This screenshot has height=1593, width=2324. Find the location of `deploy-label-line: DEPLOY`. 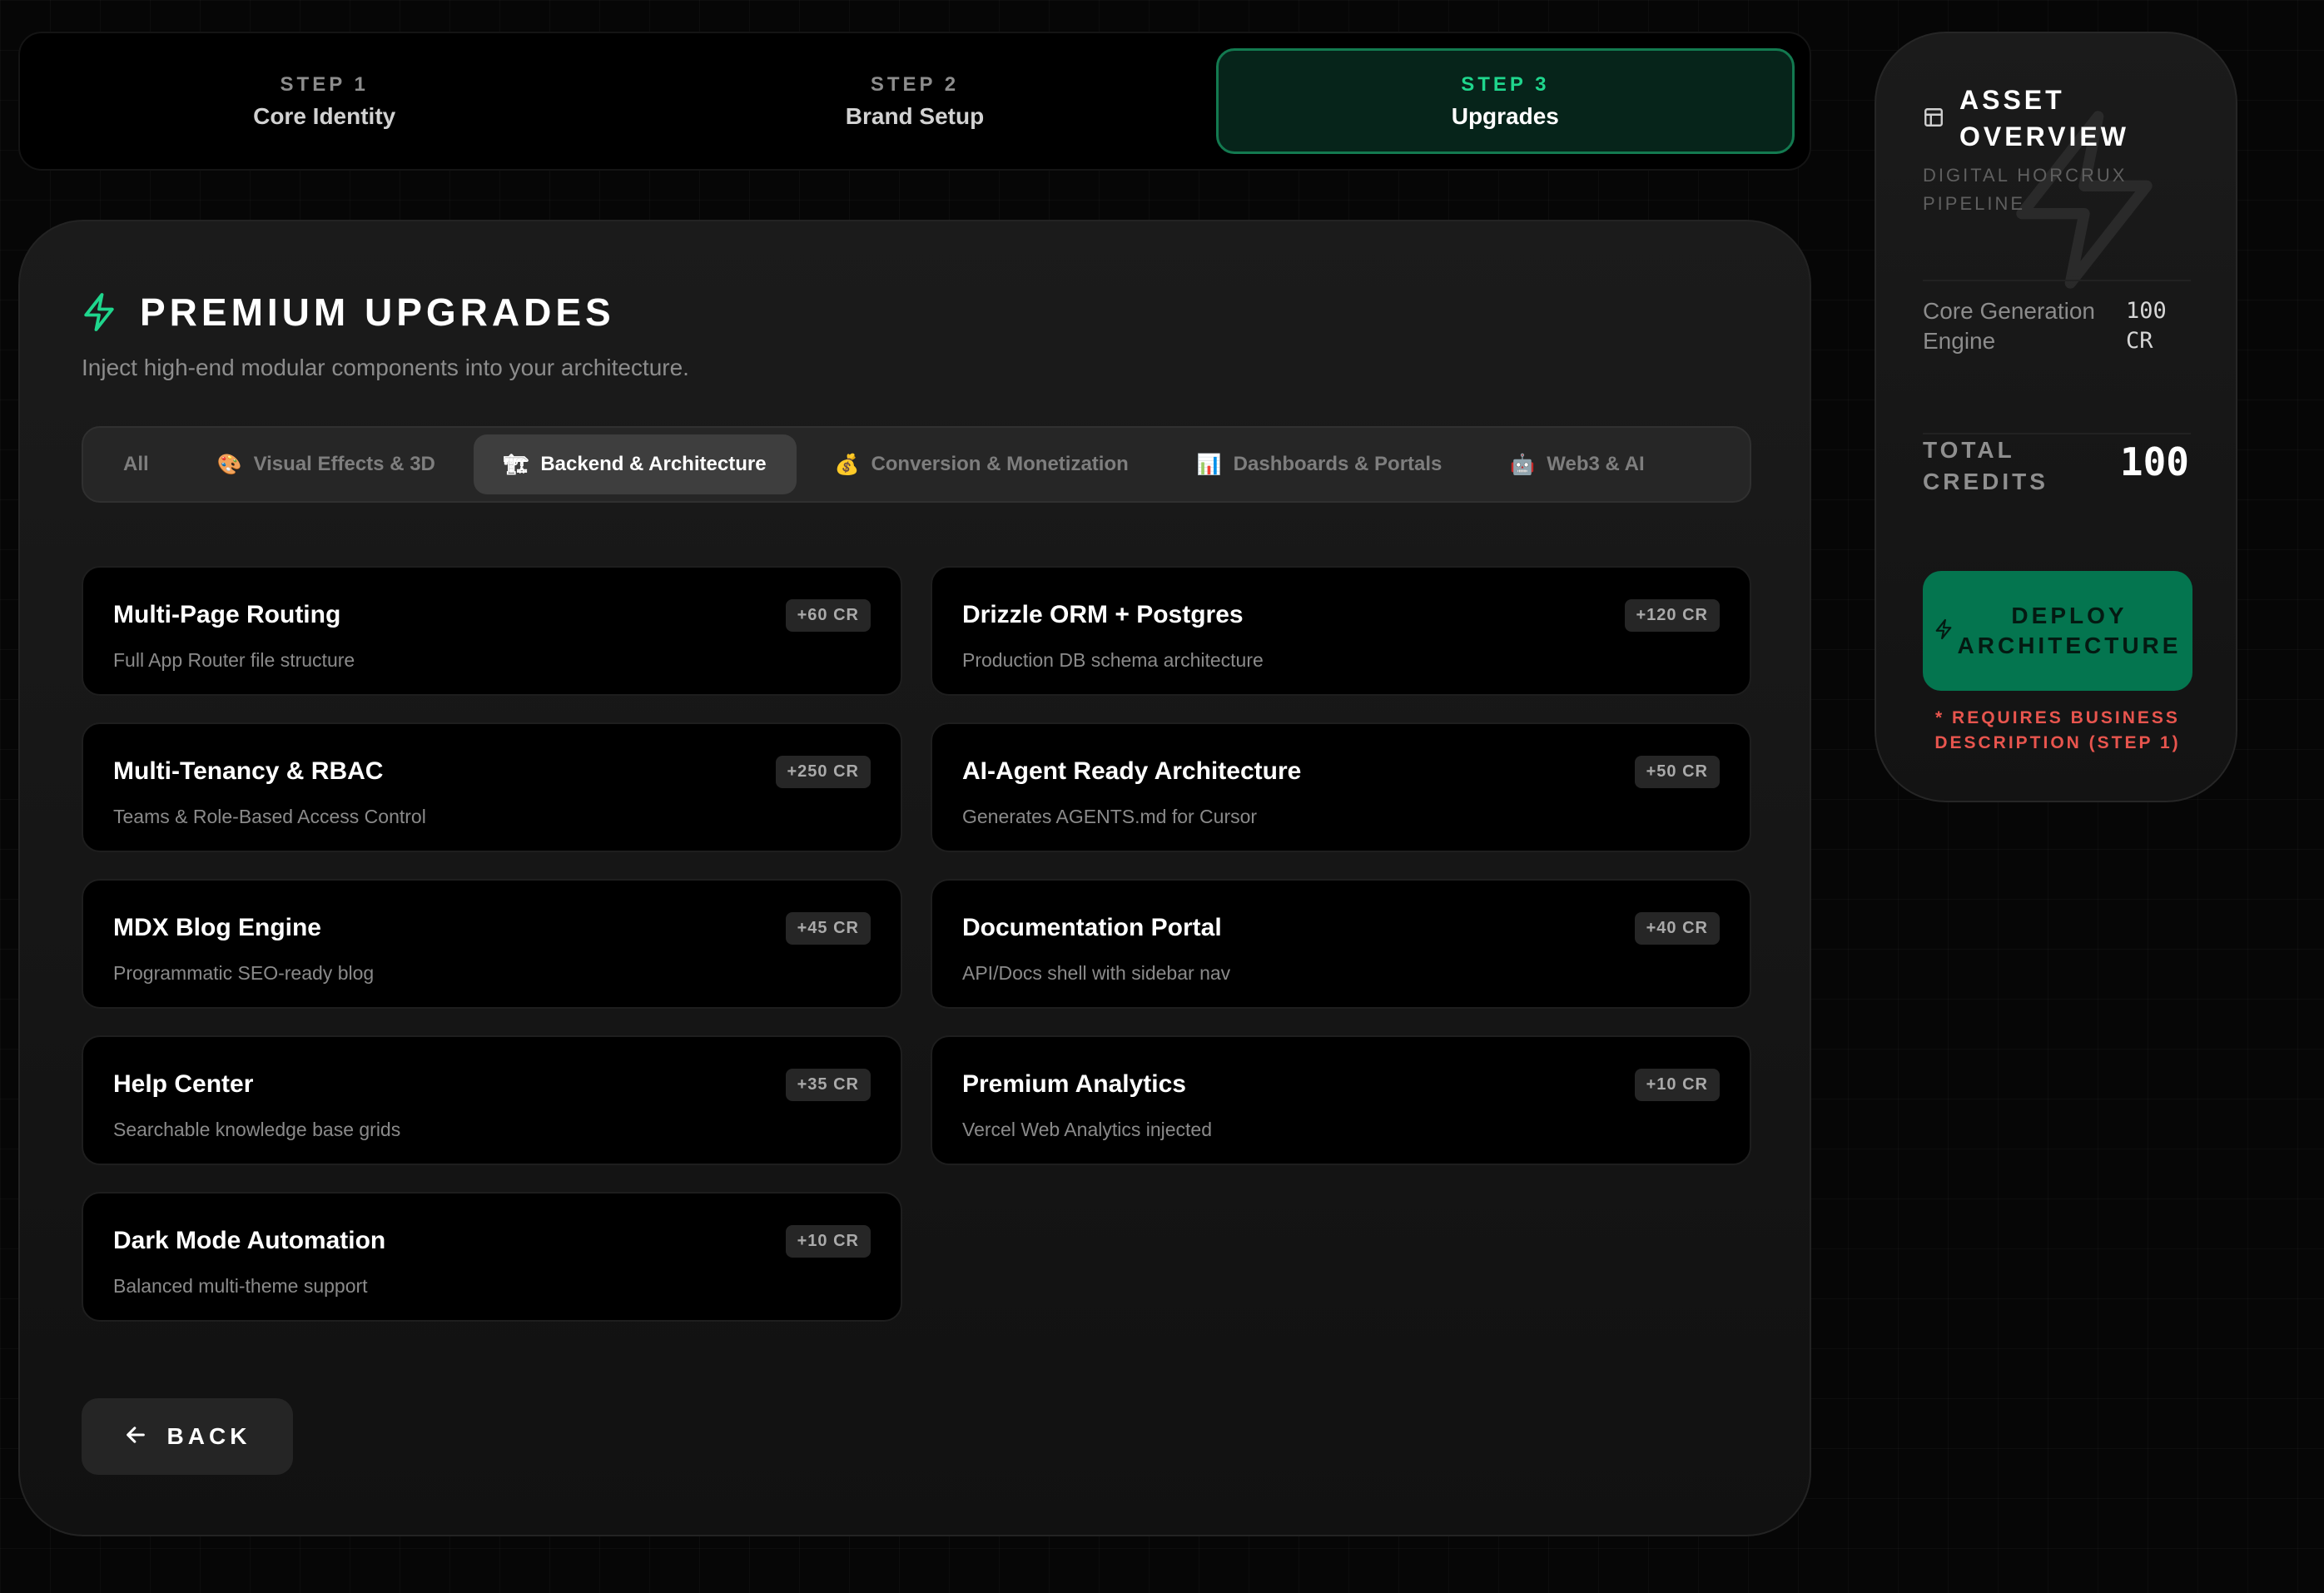

deploy-label-line: DEPLOY is located at coordinates (2069, 616).